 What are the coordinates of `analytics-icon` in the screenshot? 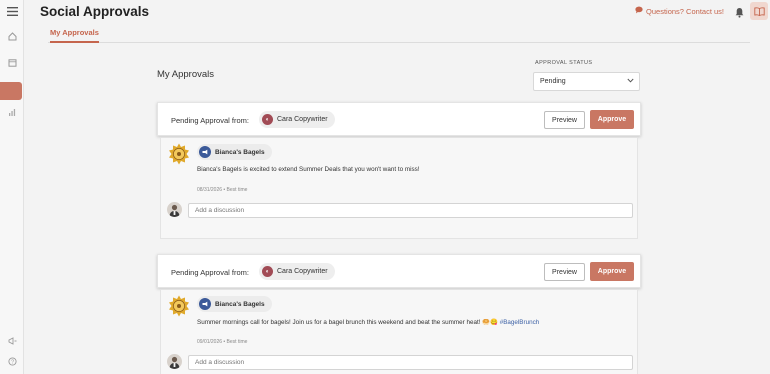 It's located at (12, 112).